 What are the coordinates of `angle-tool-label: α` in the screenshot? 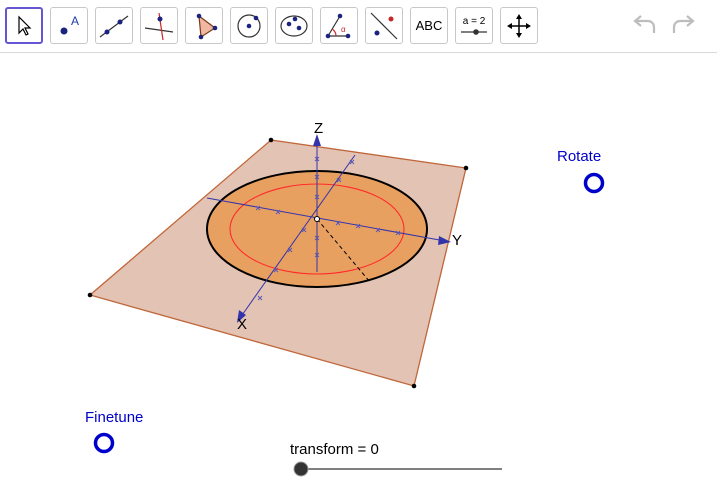 It's located at (343, 29).